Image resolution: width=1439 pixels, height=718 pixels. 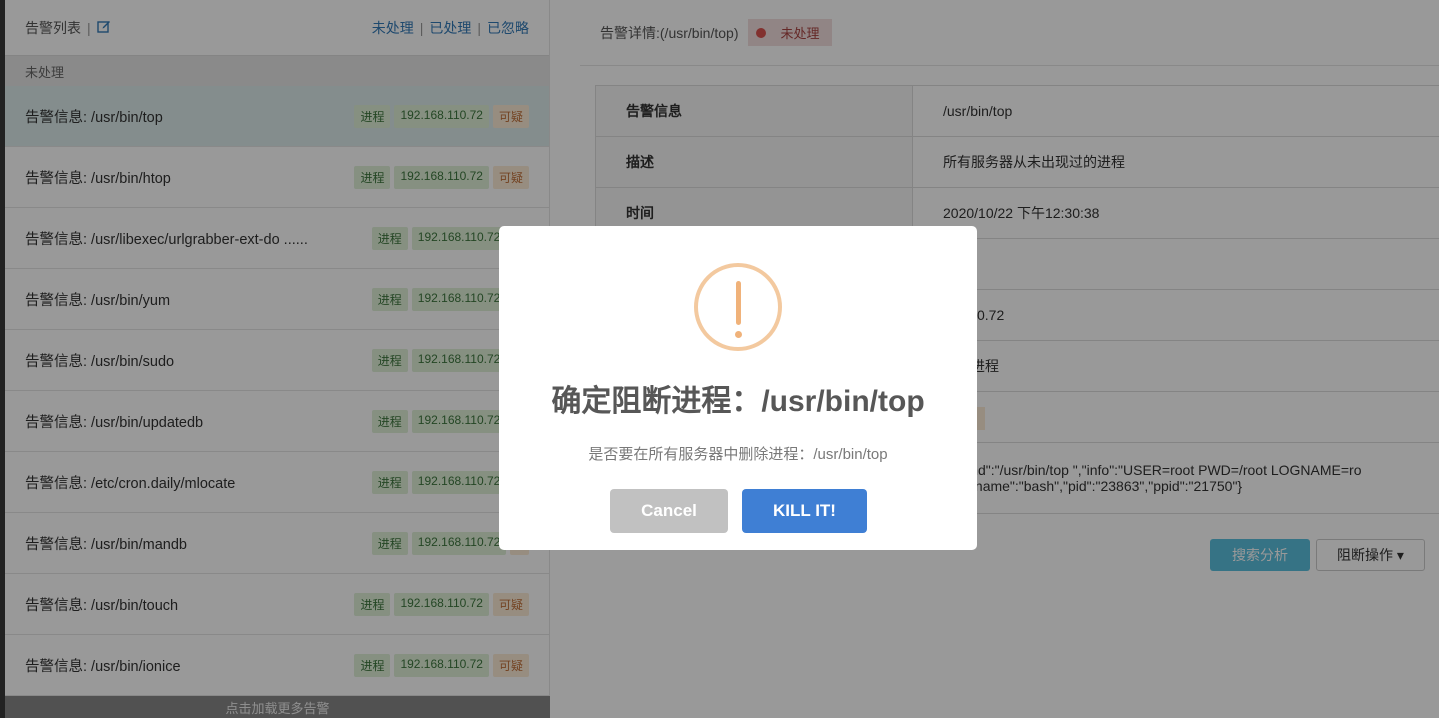 I want to click on warning-icon, so click(x=738, y=307).